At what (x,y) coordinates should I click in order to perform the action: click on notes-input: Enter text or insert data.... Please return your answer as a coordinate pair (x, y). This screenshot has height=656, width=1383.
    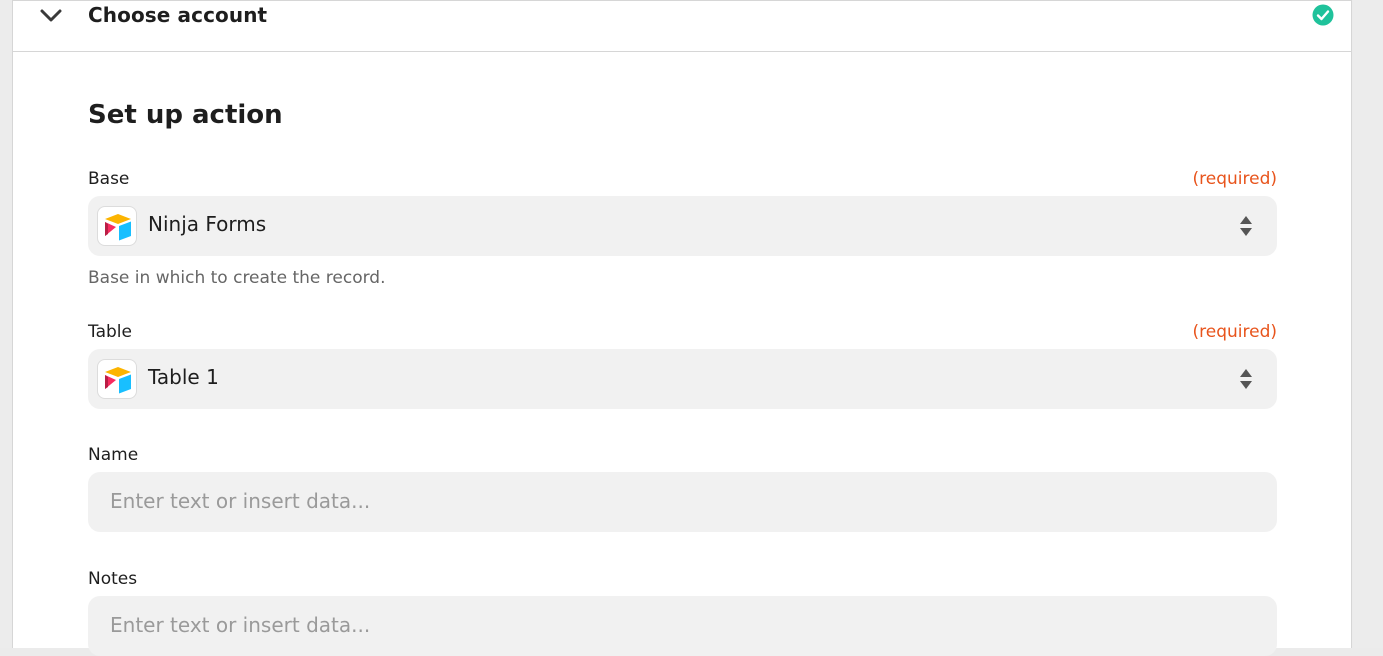
    Looking at the image, I should click on (682, 626).